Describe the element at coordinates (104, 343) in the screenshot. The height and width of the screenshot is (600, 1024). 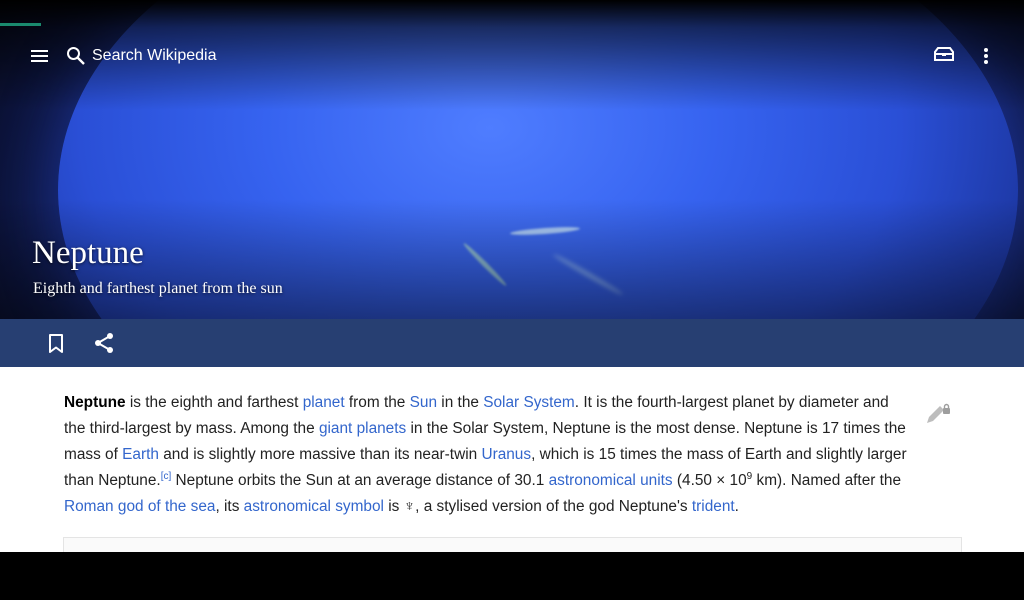
I see `share-icon` at that location.